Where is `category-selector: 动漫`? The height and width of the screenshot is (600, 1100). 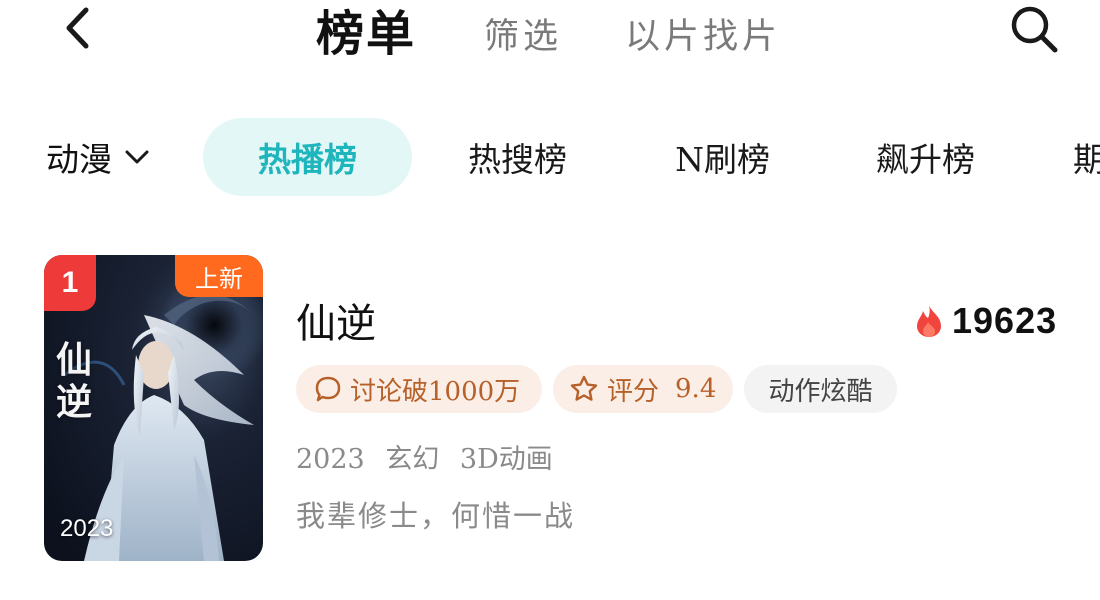 category-selector: 动漫 is located at coordinates (98, 157).